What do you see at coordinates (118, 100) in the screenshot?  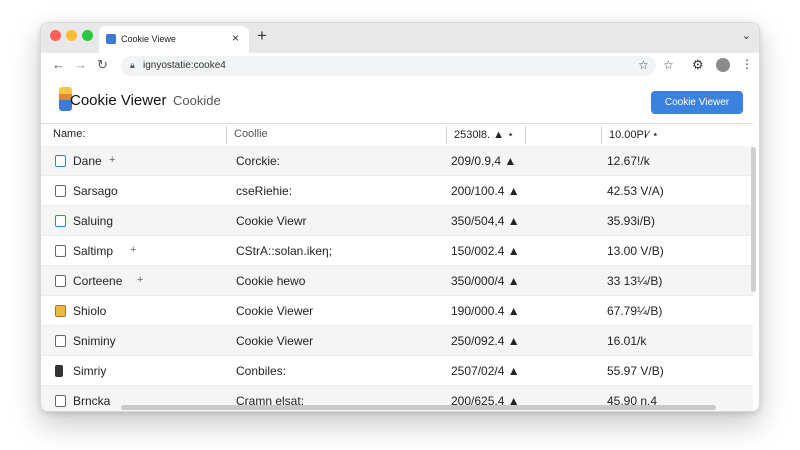 I see `app-title: Cookie Viewer` at bounding box center [118, 100].